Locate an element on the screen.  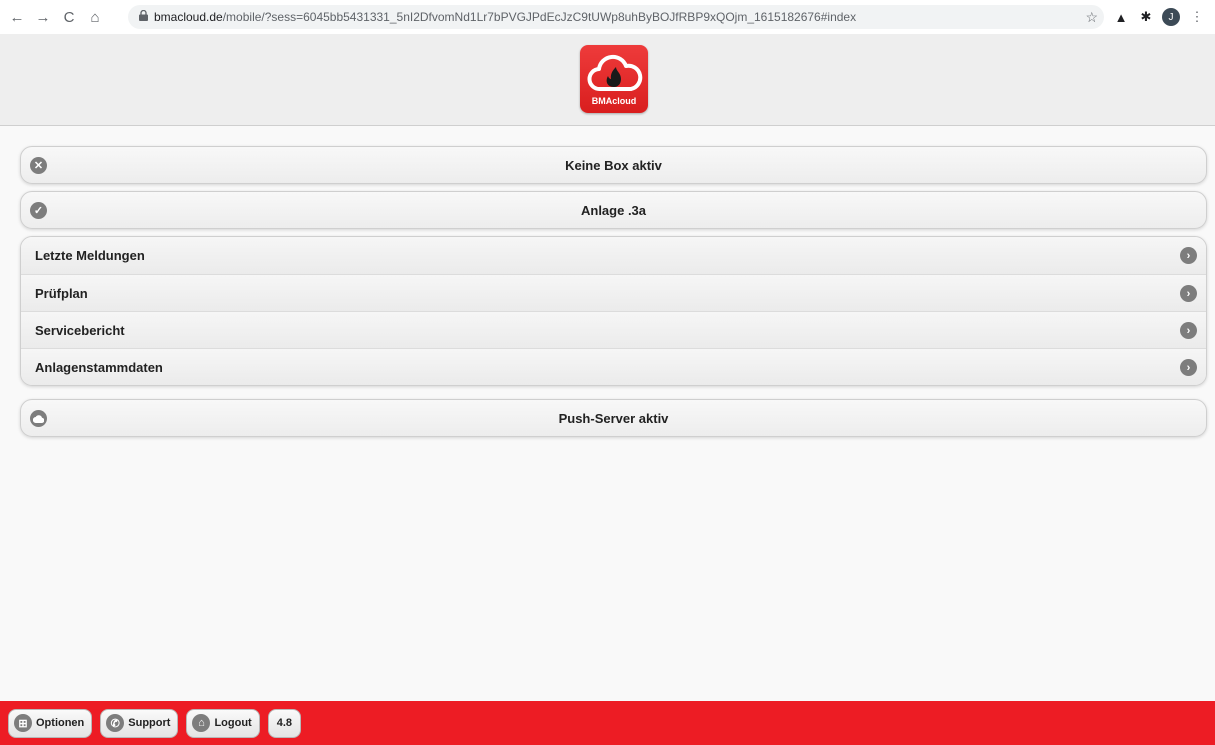
logout-button: ⌂ Logout is located at coordinates (223, 723).